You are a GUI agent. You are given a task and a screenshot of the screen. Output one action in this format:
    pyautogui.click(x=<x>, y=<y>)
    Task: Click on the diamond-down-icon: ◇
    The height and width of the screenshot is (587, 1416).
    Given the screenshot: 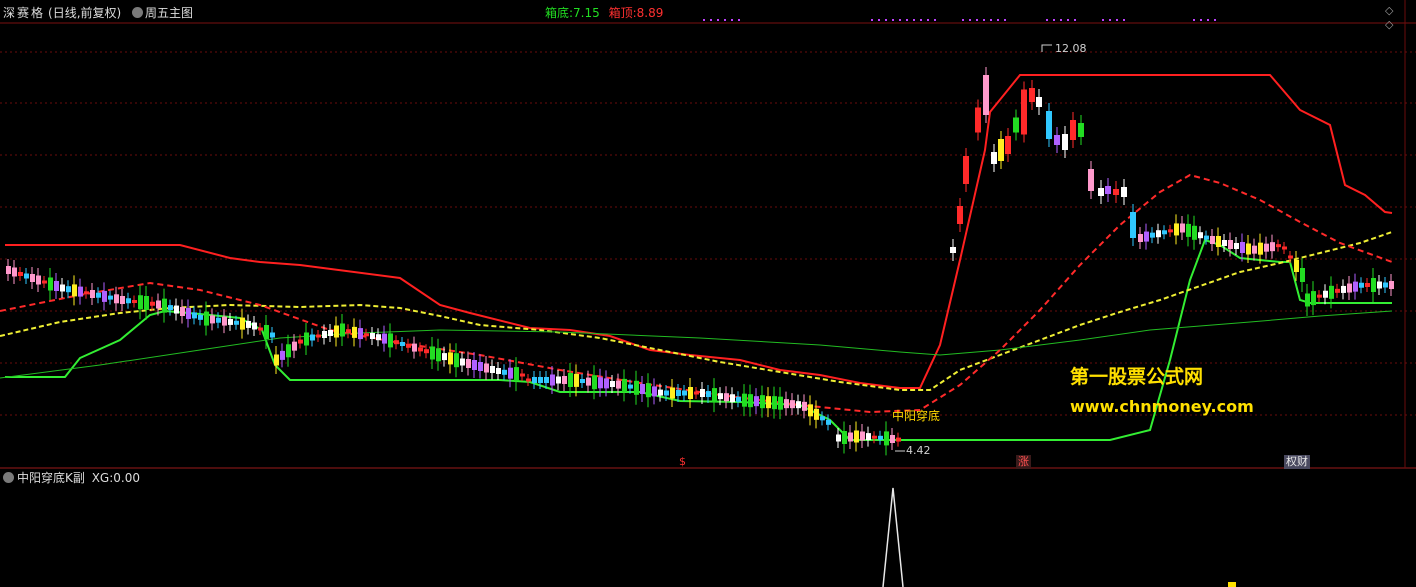 What is the action you would take?
    pyautogui.click(x=1389, y=25)
    